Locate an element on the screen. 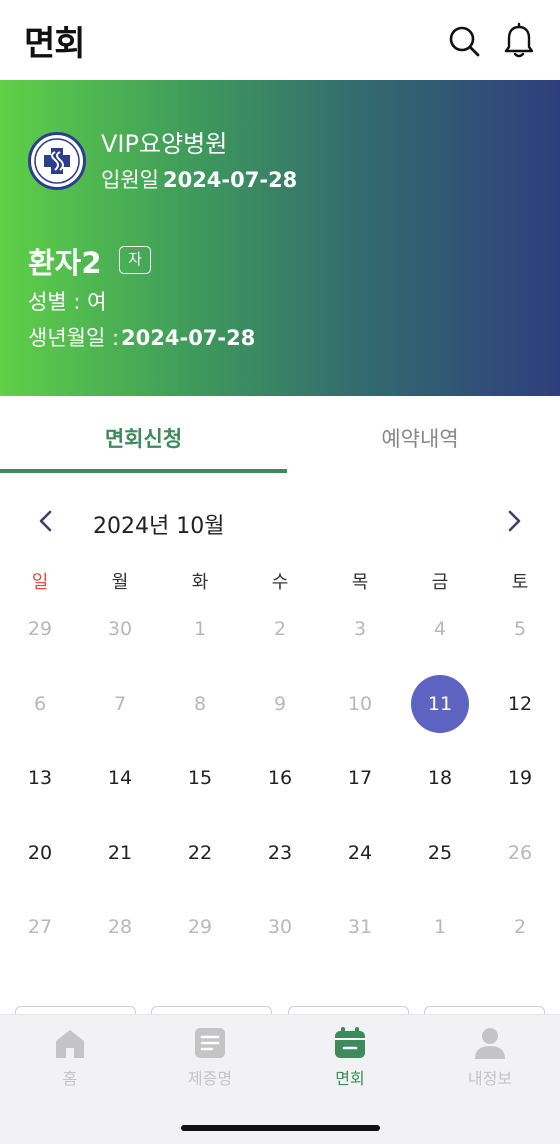 The image size is (560, 1144). calendar-day-number: 26 is located at coordinates (520, 852).